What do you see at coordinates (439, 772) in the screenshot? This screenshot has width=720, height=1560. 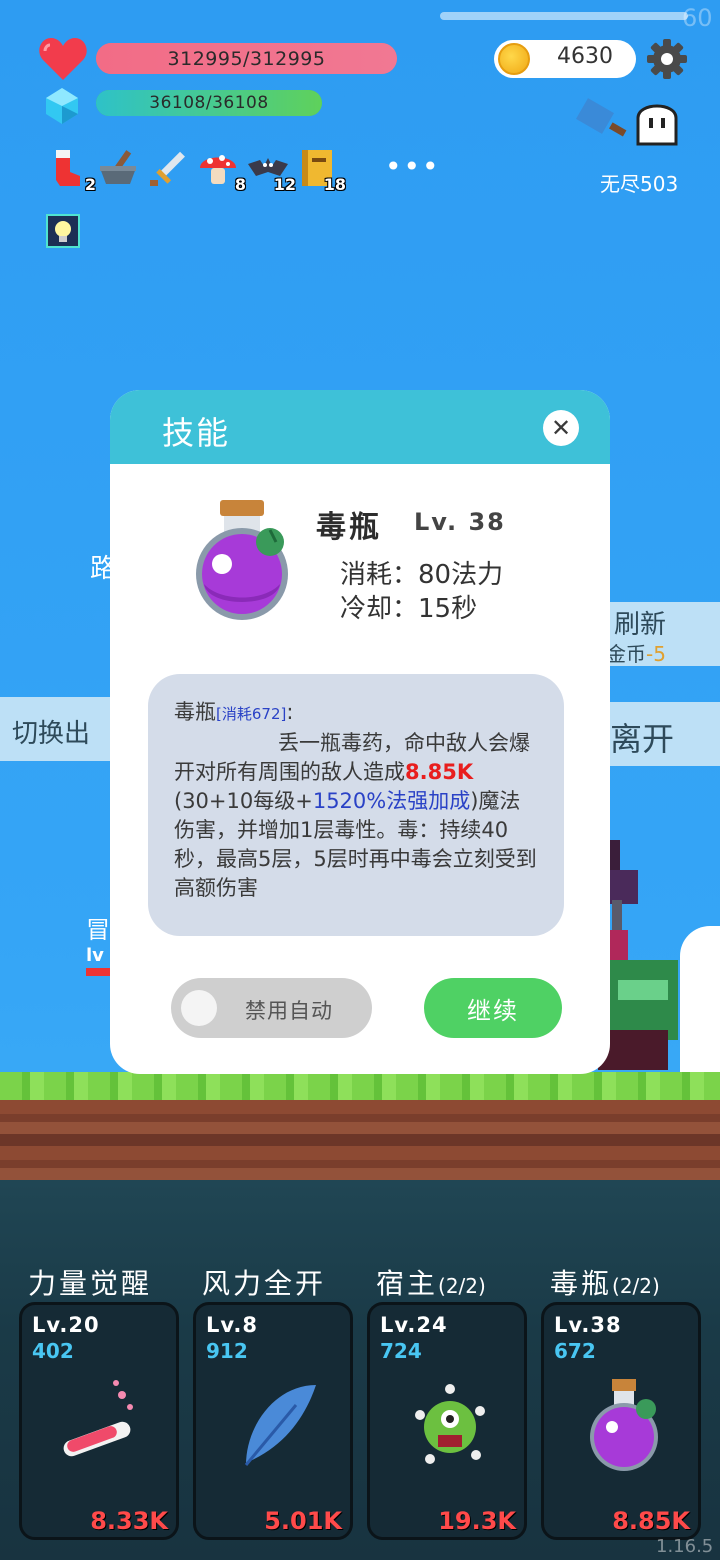 I see `description-damage: 8.85K` at bounding box center [439, 772].